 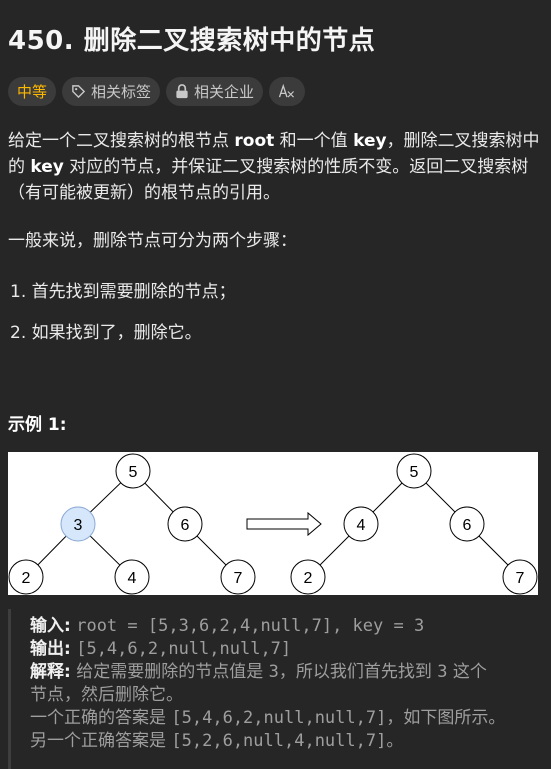 I want to click on related-tags-button: 相关标签, so click(x=111, y=91).